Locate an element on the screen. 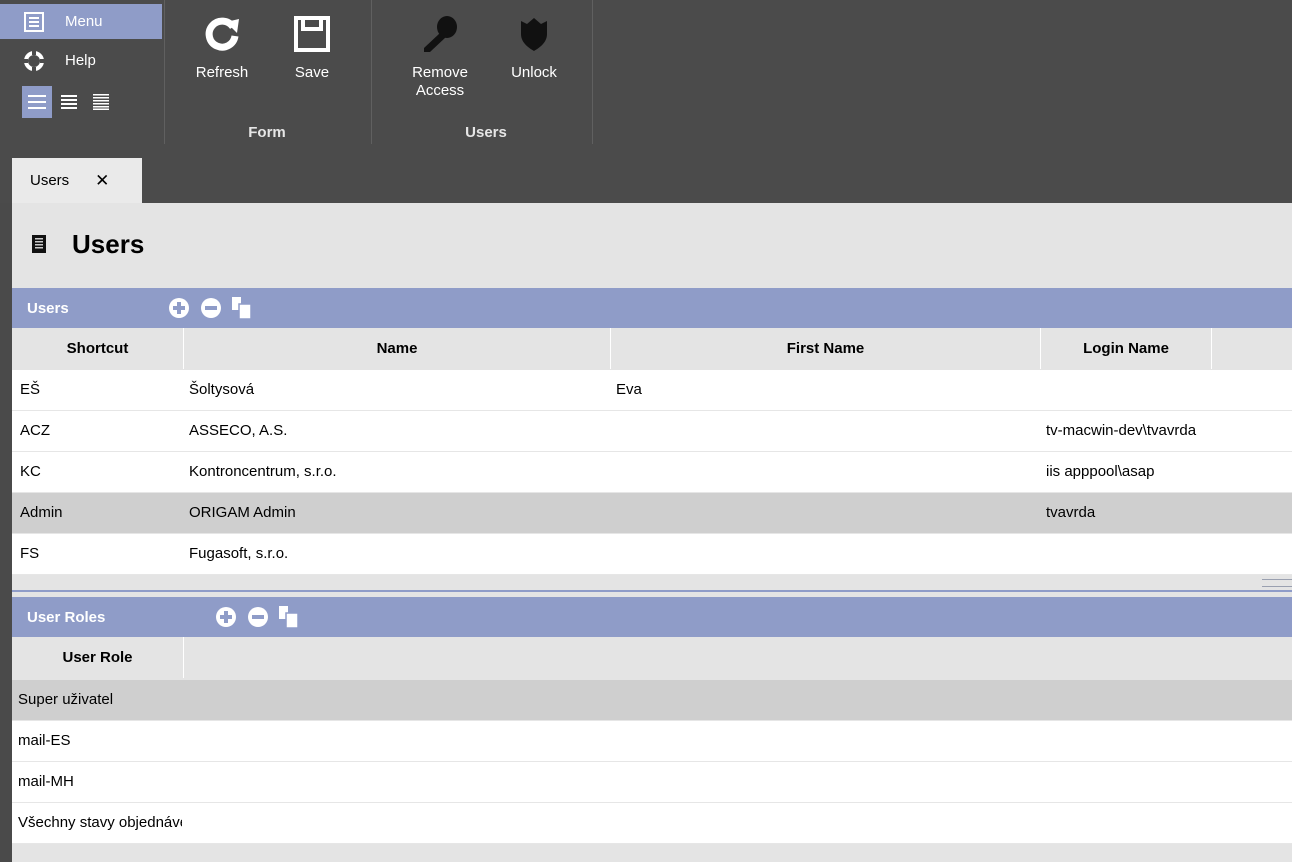 Image resolution: width=1292 pixels, height=862 pixels. panel-splitter is located at coordinates (652, 585).